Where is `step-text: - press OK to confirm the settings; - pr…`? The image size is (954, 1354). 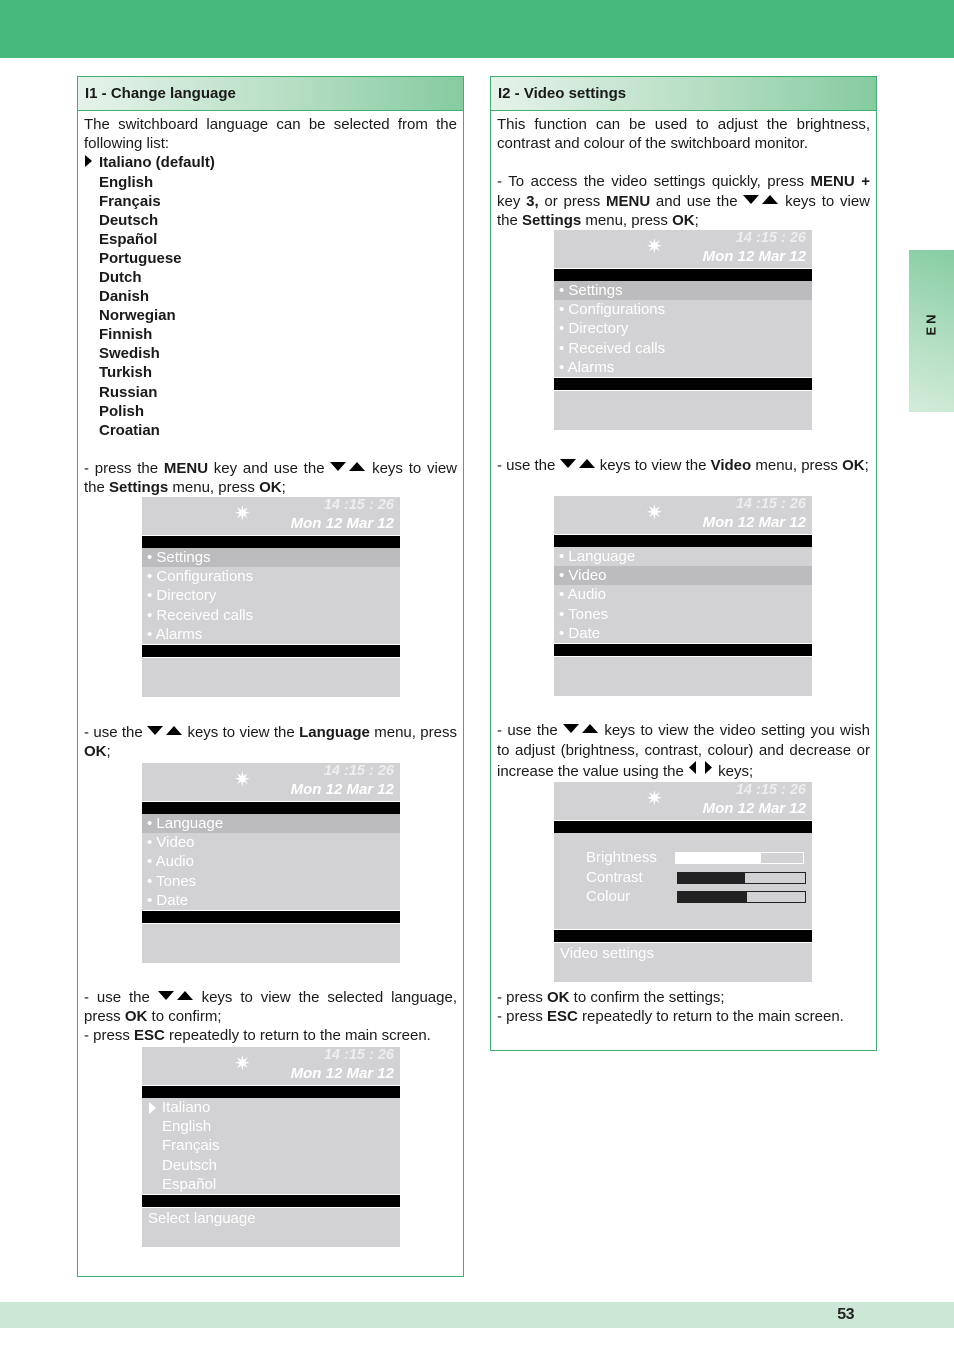 step-text: - press OK to confirm the settings; - pr… is located at coordinates (670, 1007).